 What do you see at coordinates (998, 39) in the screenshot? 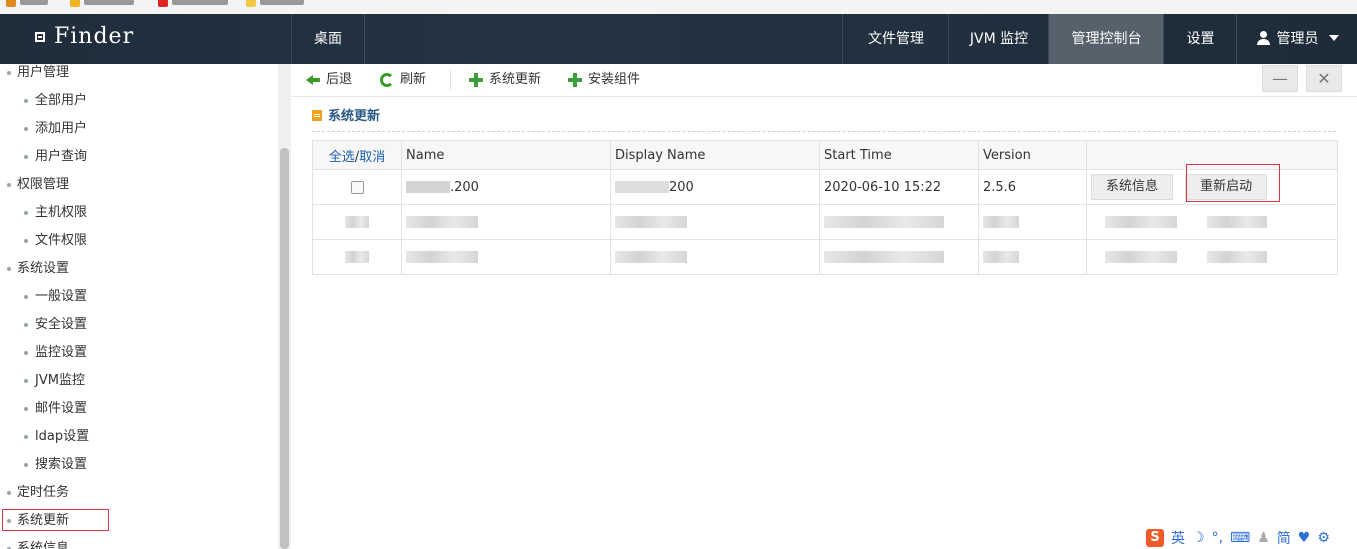
I see `nav-jvm-monitor: JVM 监控` at bounding box center [998, 39].